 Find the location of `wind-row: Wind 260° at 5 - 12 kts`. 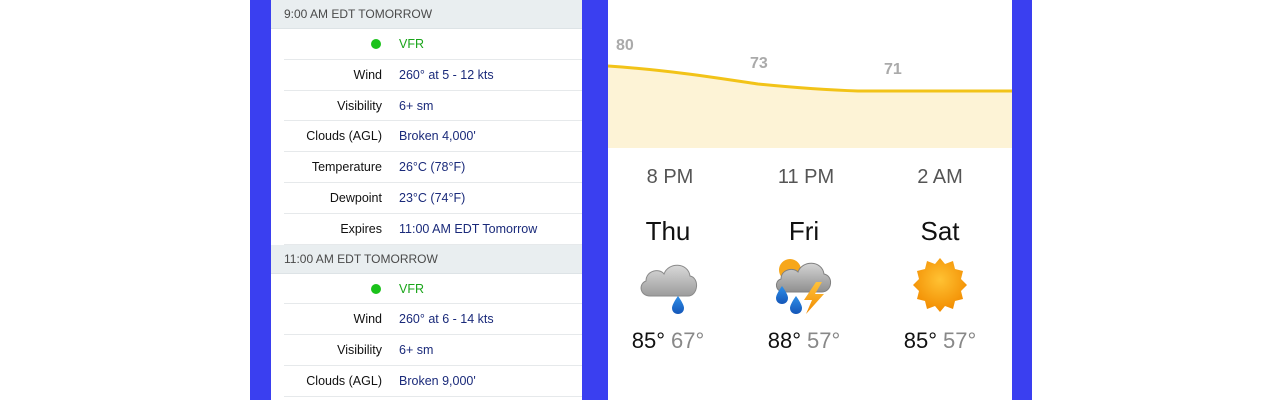

wind-row: Wind 260° at 5 - 12 kts is located at coordinates (426, 75).